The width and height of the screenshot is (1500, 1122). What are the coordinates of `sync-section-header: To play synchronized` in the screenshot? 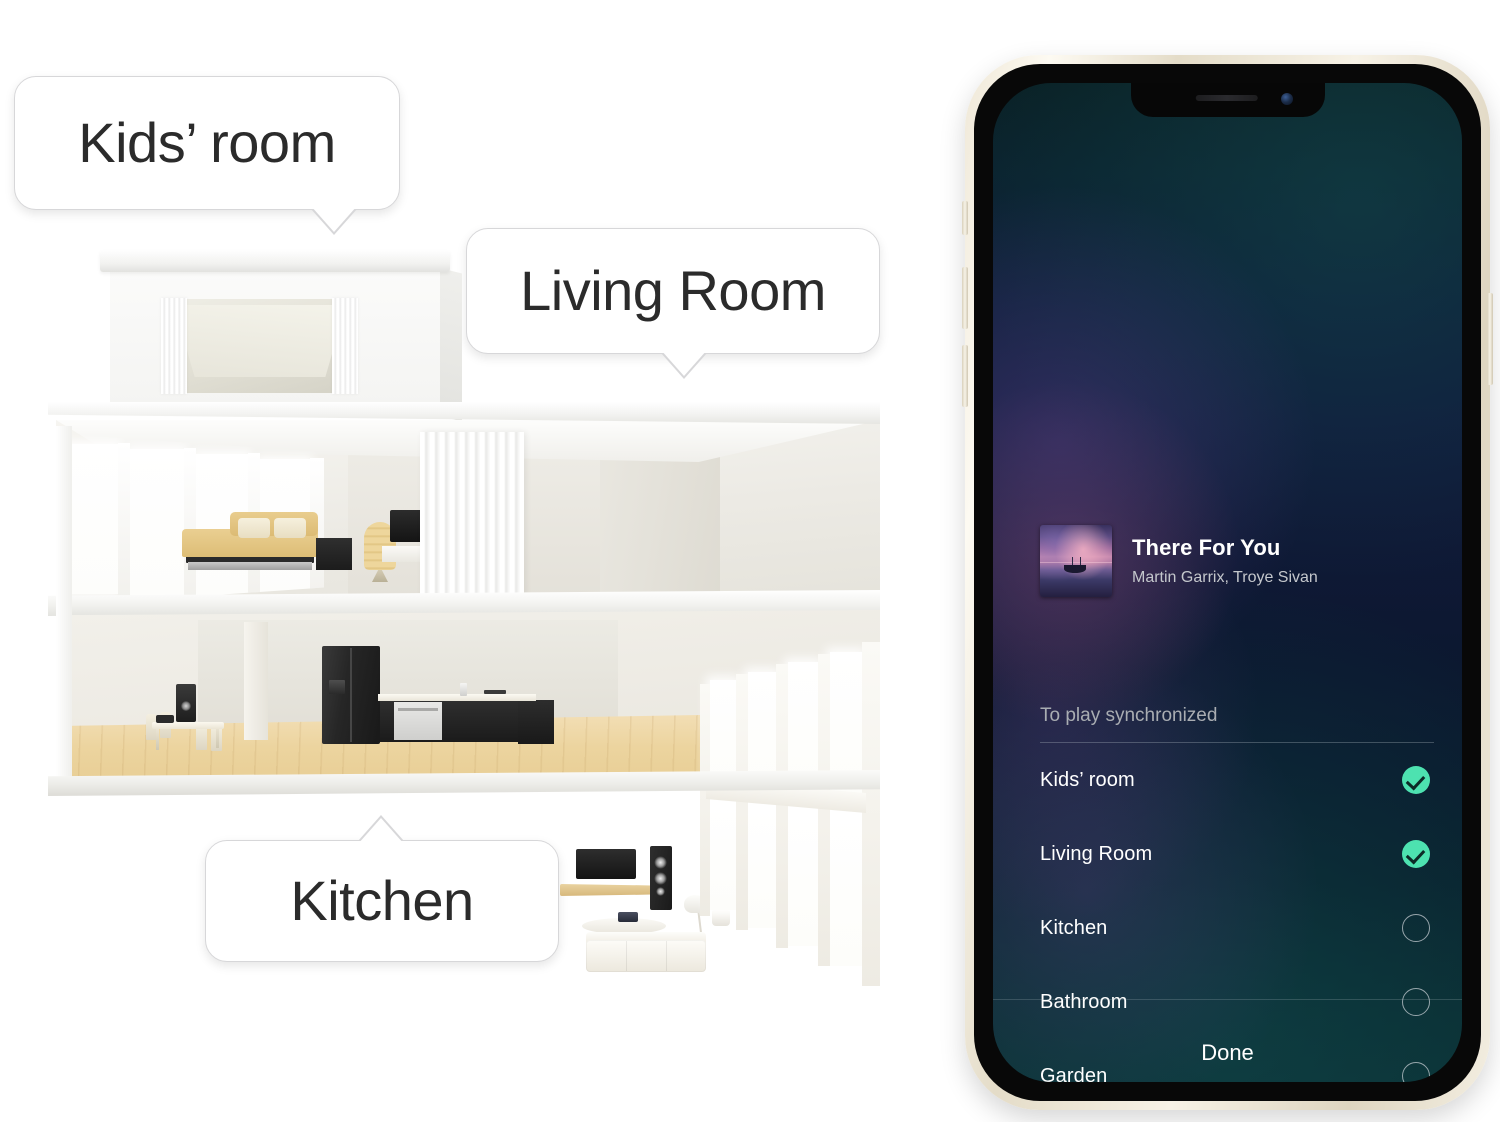 It's located at (1129, 715).